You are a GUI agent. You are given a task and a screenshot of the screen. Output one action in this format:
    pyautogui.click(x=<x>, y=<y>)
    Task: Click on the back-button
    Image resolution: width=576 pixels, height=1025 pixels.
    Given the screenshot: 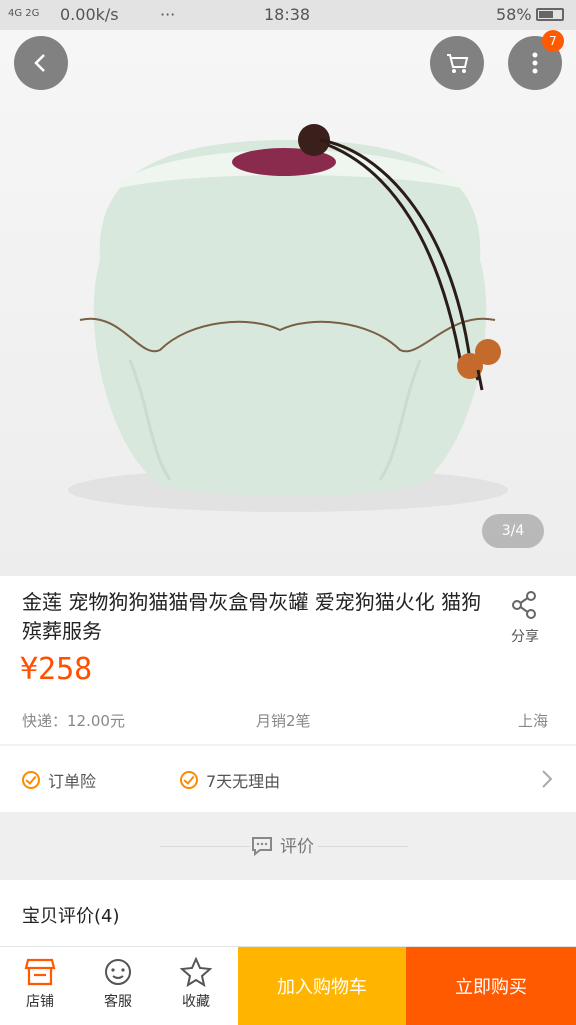 What is the action you would take?
    pyautogui.click(x=41, y=63)
    